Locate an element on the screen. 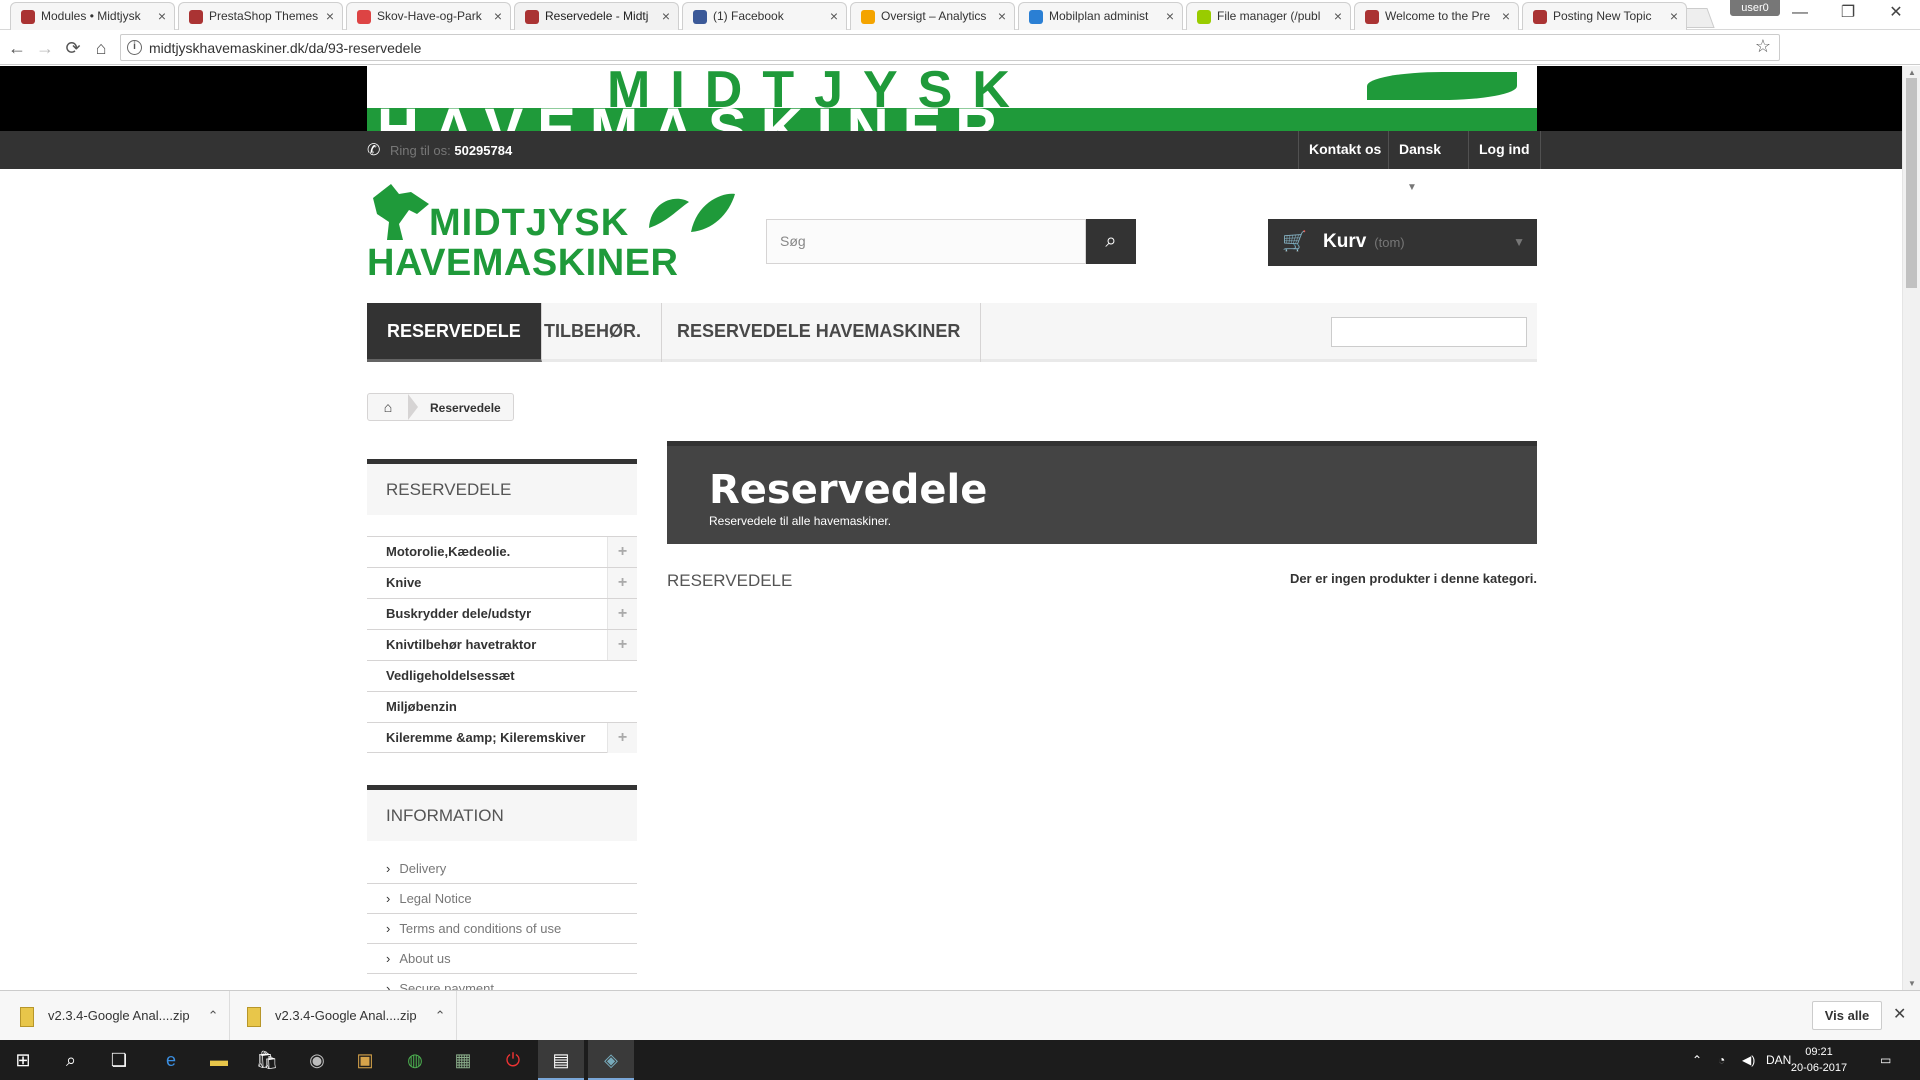  wifi-icon: ◔ is located at coordinates (1721, 1060).